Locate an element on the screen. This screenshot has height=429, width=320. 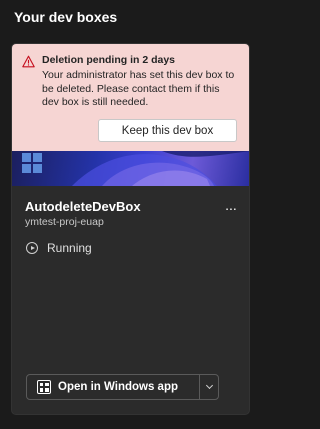
open-button-group: Open in Windows app is located at coordinates (122, 387).